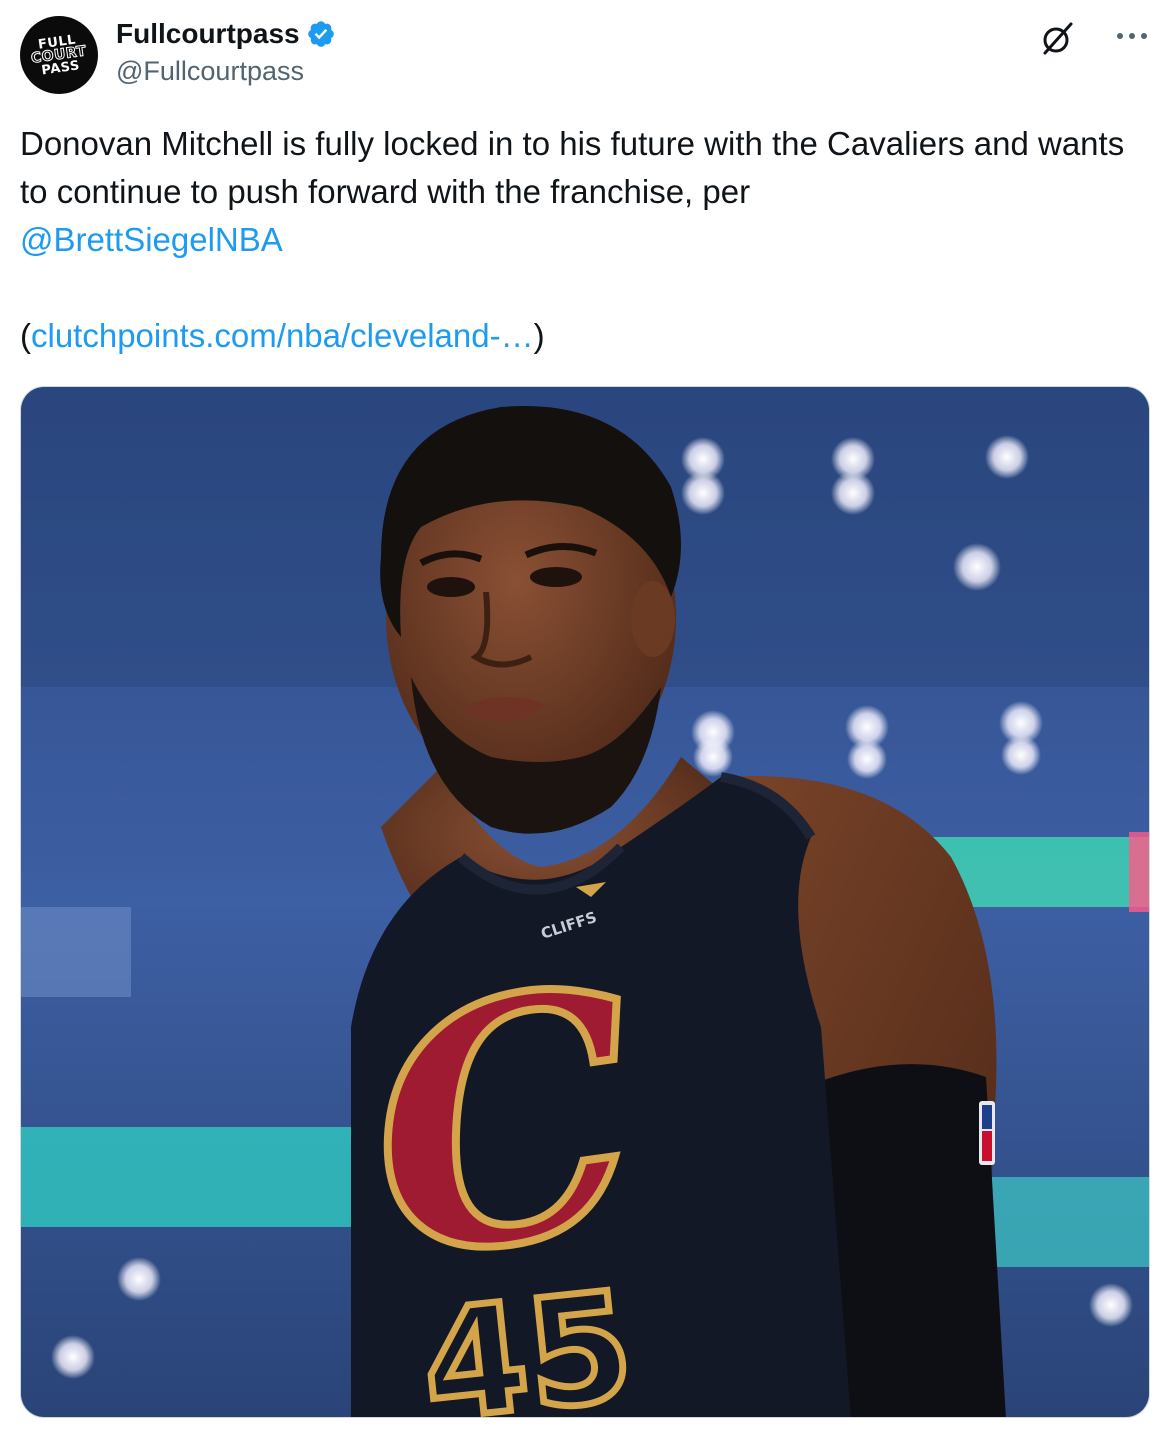 This screenshot has width=1172, height=1438. What do you see at coordinates (25, 335) in the screenshot?
I see `paren-open: (` at bounding box center [25, 335].